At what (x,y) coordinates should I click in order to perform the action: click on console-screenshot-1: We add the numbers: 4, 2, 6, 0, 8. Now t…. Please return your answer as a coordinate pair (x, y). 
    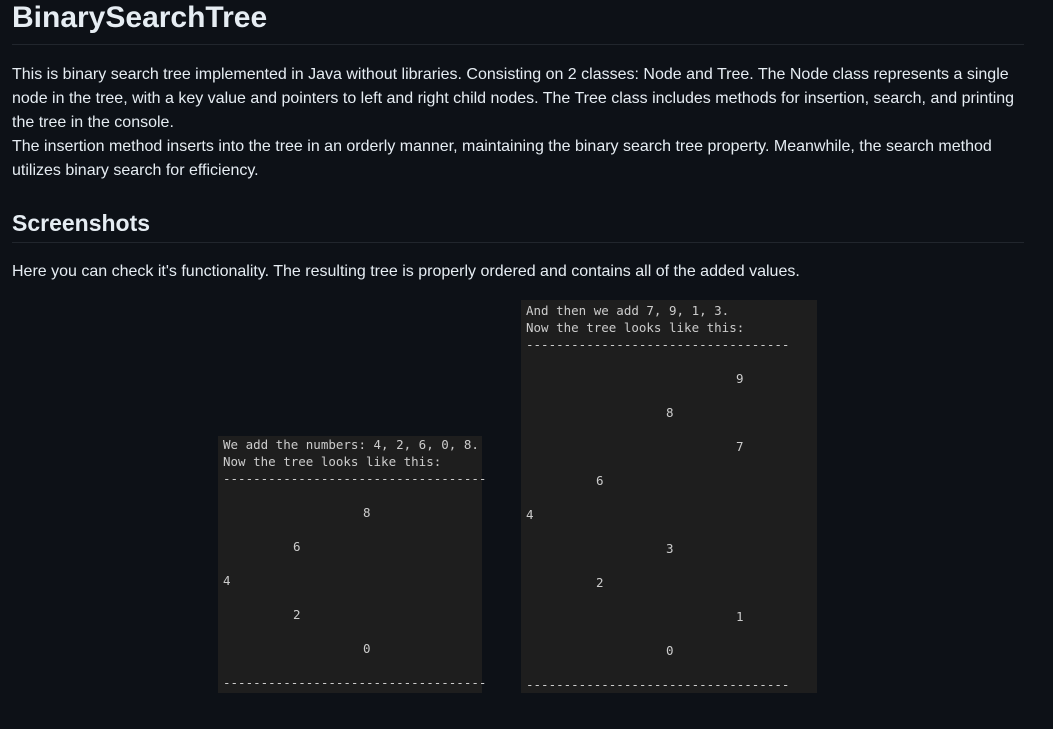
    Looking at the image, I should click on (352, 564).